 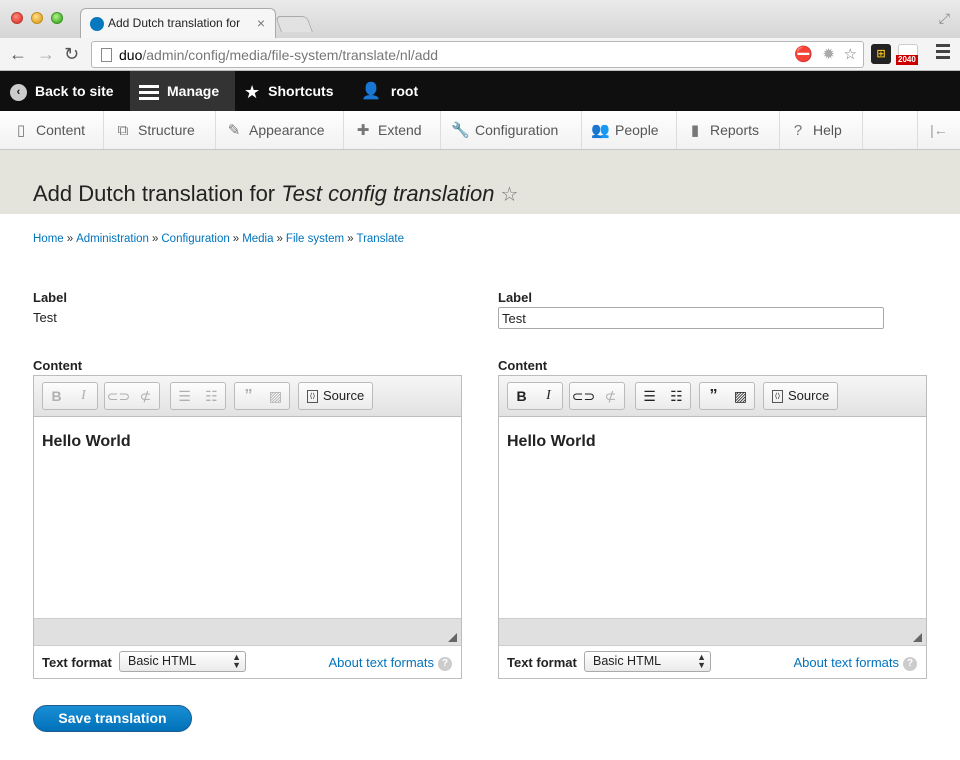 What do you see at coordinates (71, 54) in the screenshot?
I see `reload-icon: ↻` at bounding box center [71, 54].